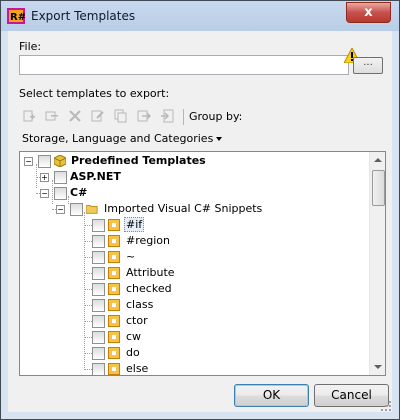 The image size is (400, 420). I want to click on tree-item-label: ~, so click(131, 256).